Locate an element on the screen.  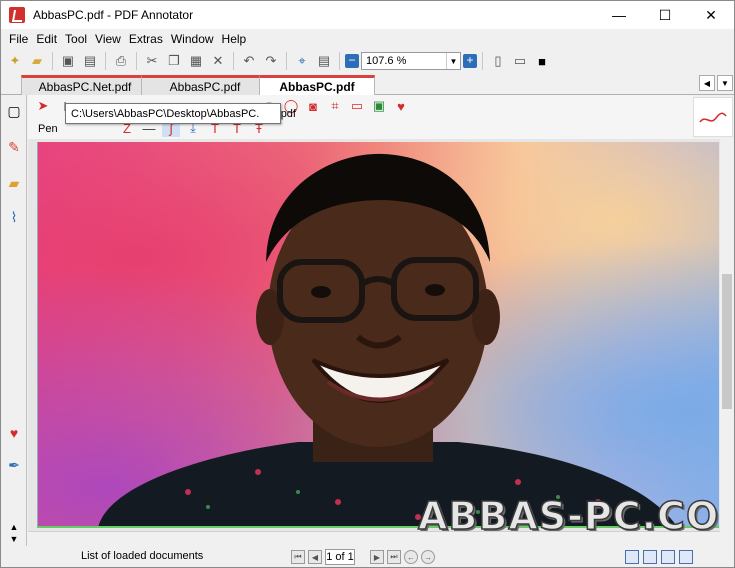
minimize-button: — is located at coordinates (619, 15).